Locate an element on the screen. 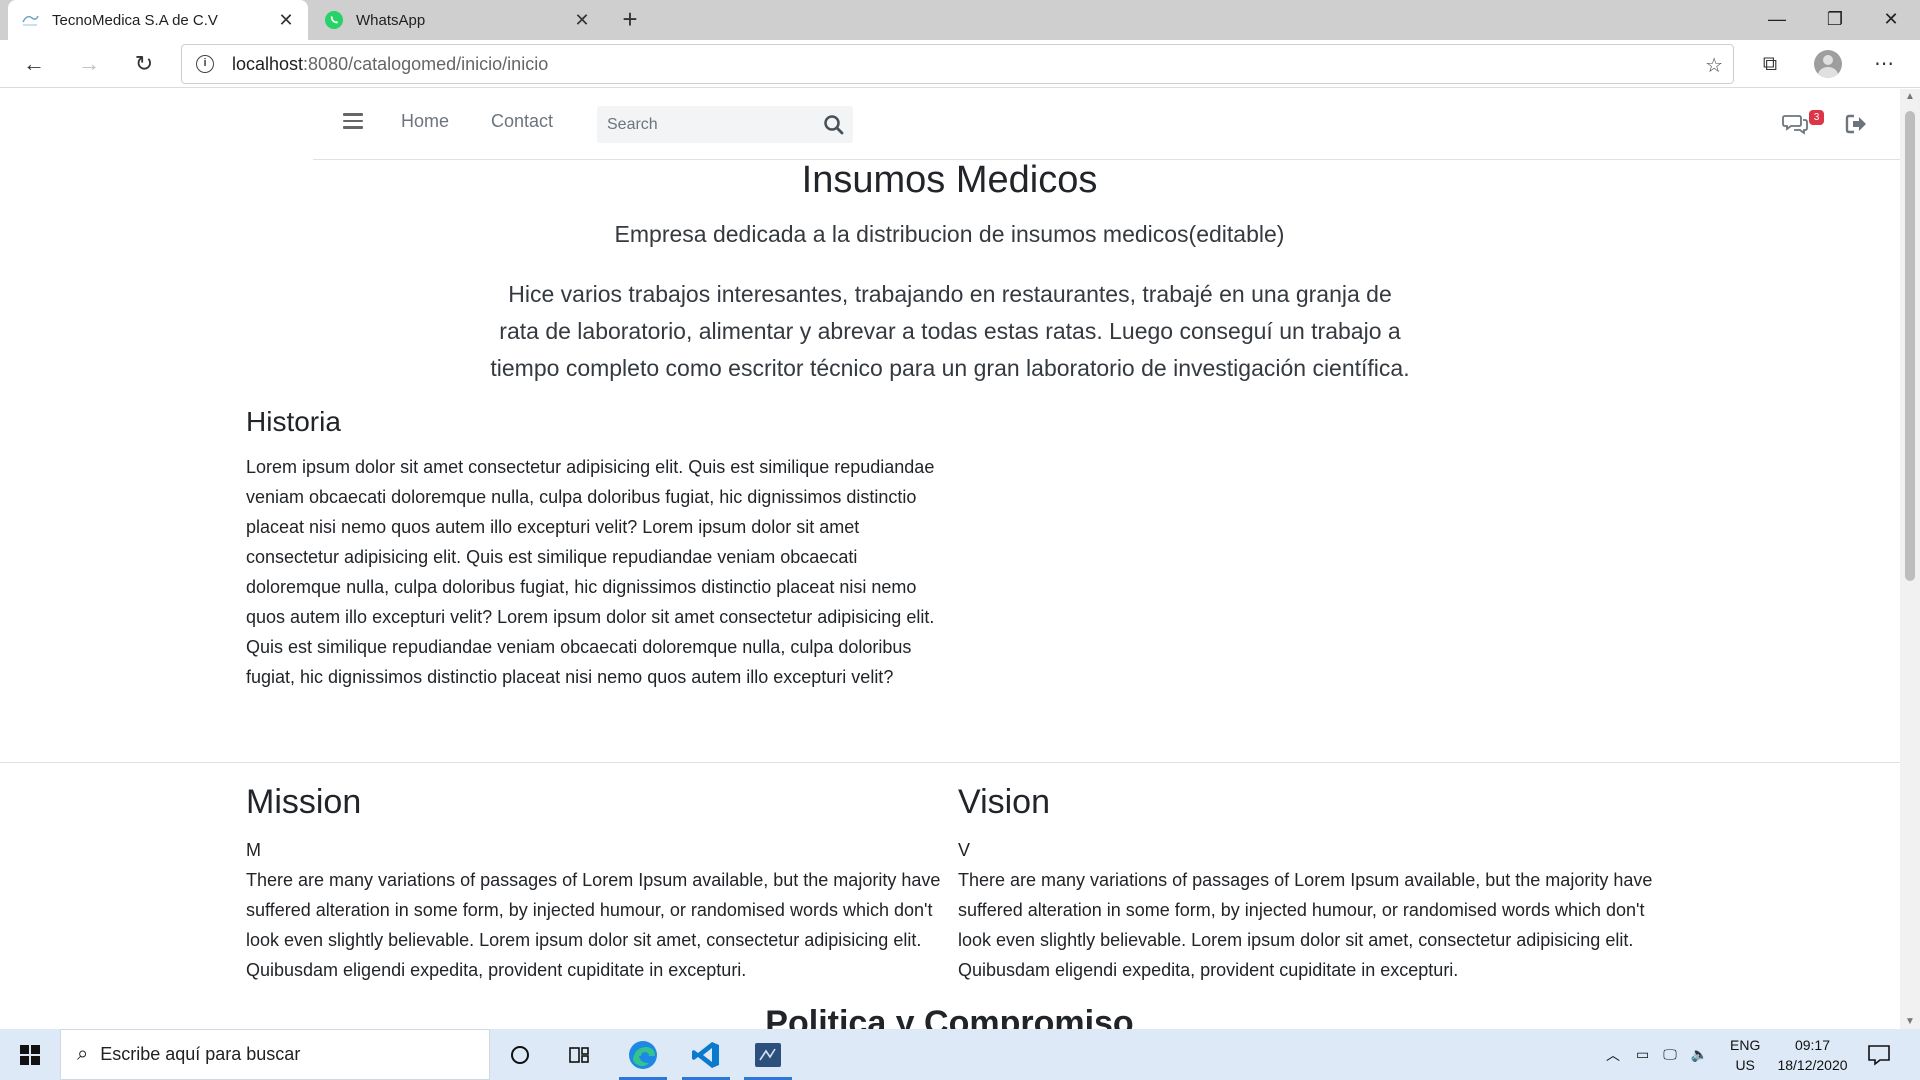  cortana-icon is located at coordinates (520, 1054).